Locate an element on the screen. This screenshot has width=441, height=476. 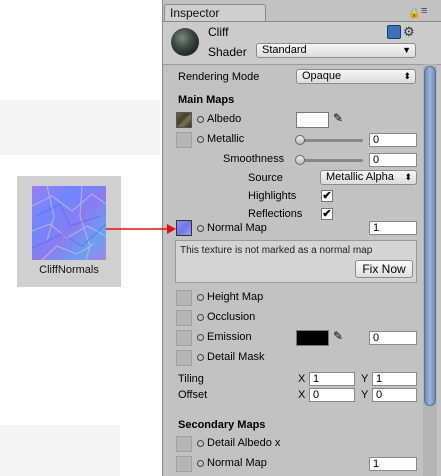
occlusion-texture-slot is located at coordinates (184, 318).